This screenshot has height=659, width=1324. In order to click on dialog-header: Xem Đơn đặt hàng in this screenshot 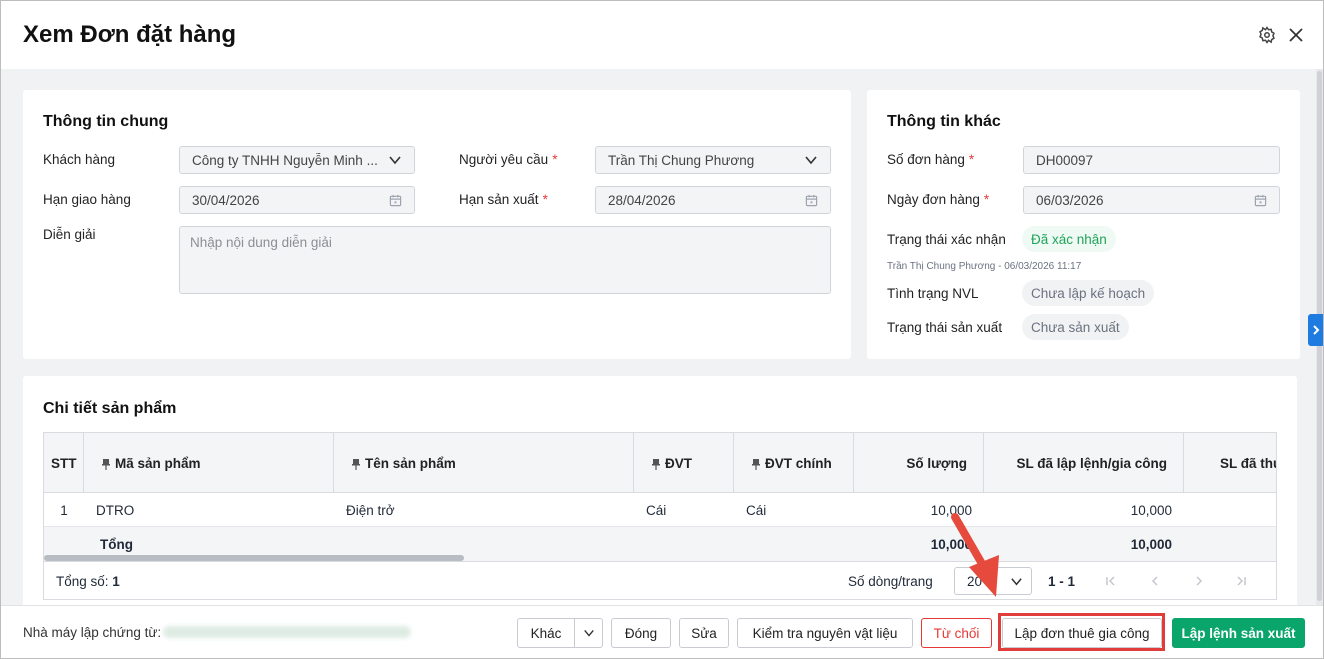, I will do `click(662, 35)`.